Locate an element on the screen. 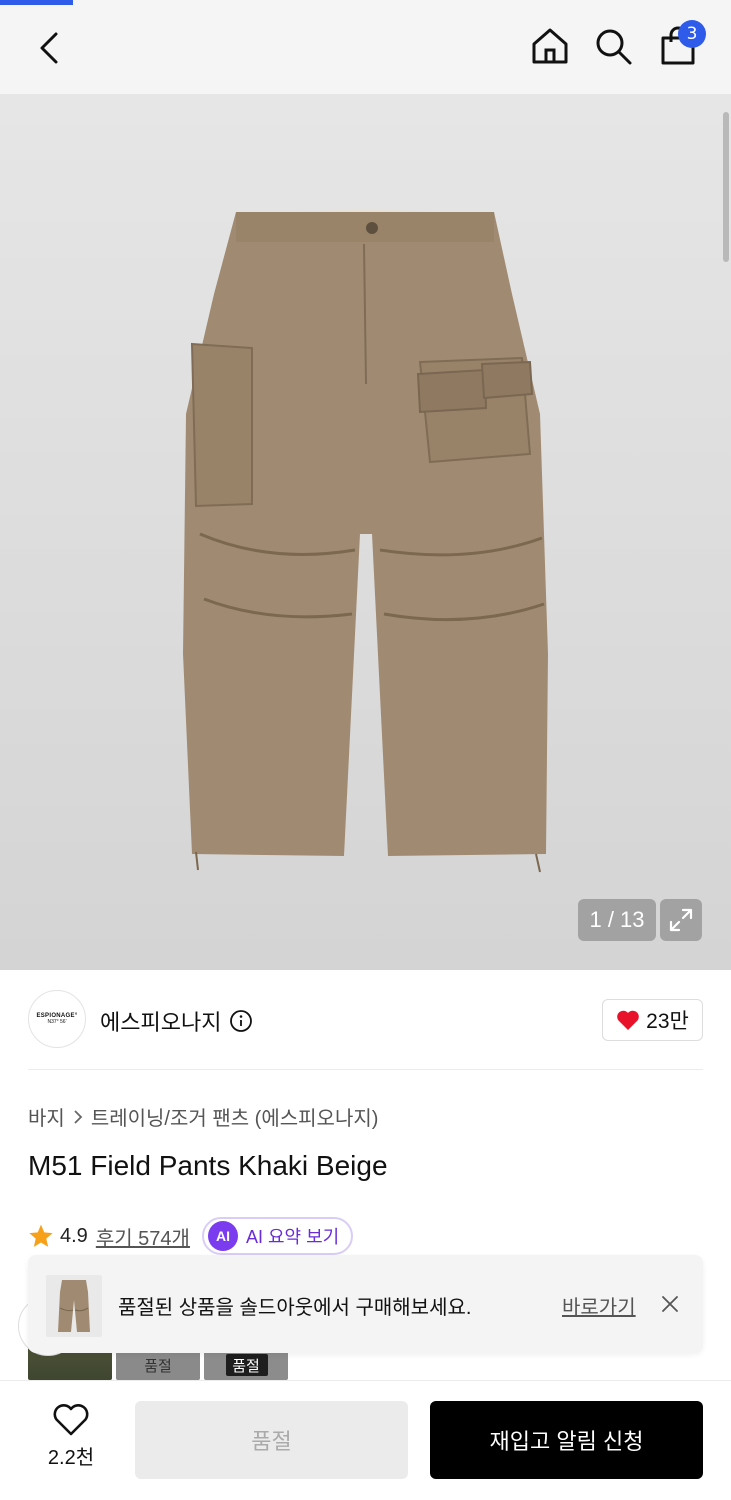 The image size is (731, 1500). brand-row: ESPIONAGE° N37° 56' 에스피오나지 23만 is located at coordinates (365, 1020).